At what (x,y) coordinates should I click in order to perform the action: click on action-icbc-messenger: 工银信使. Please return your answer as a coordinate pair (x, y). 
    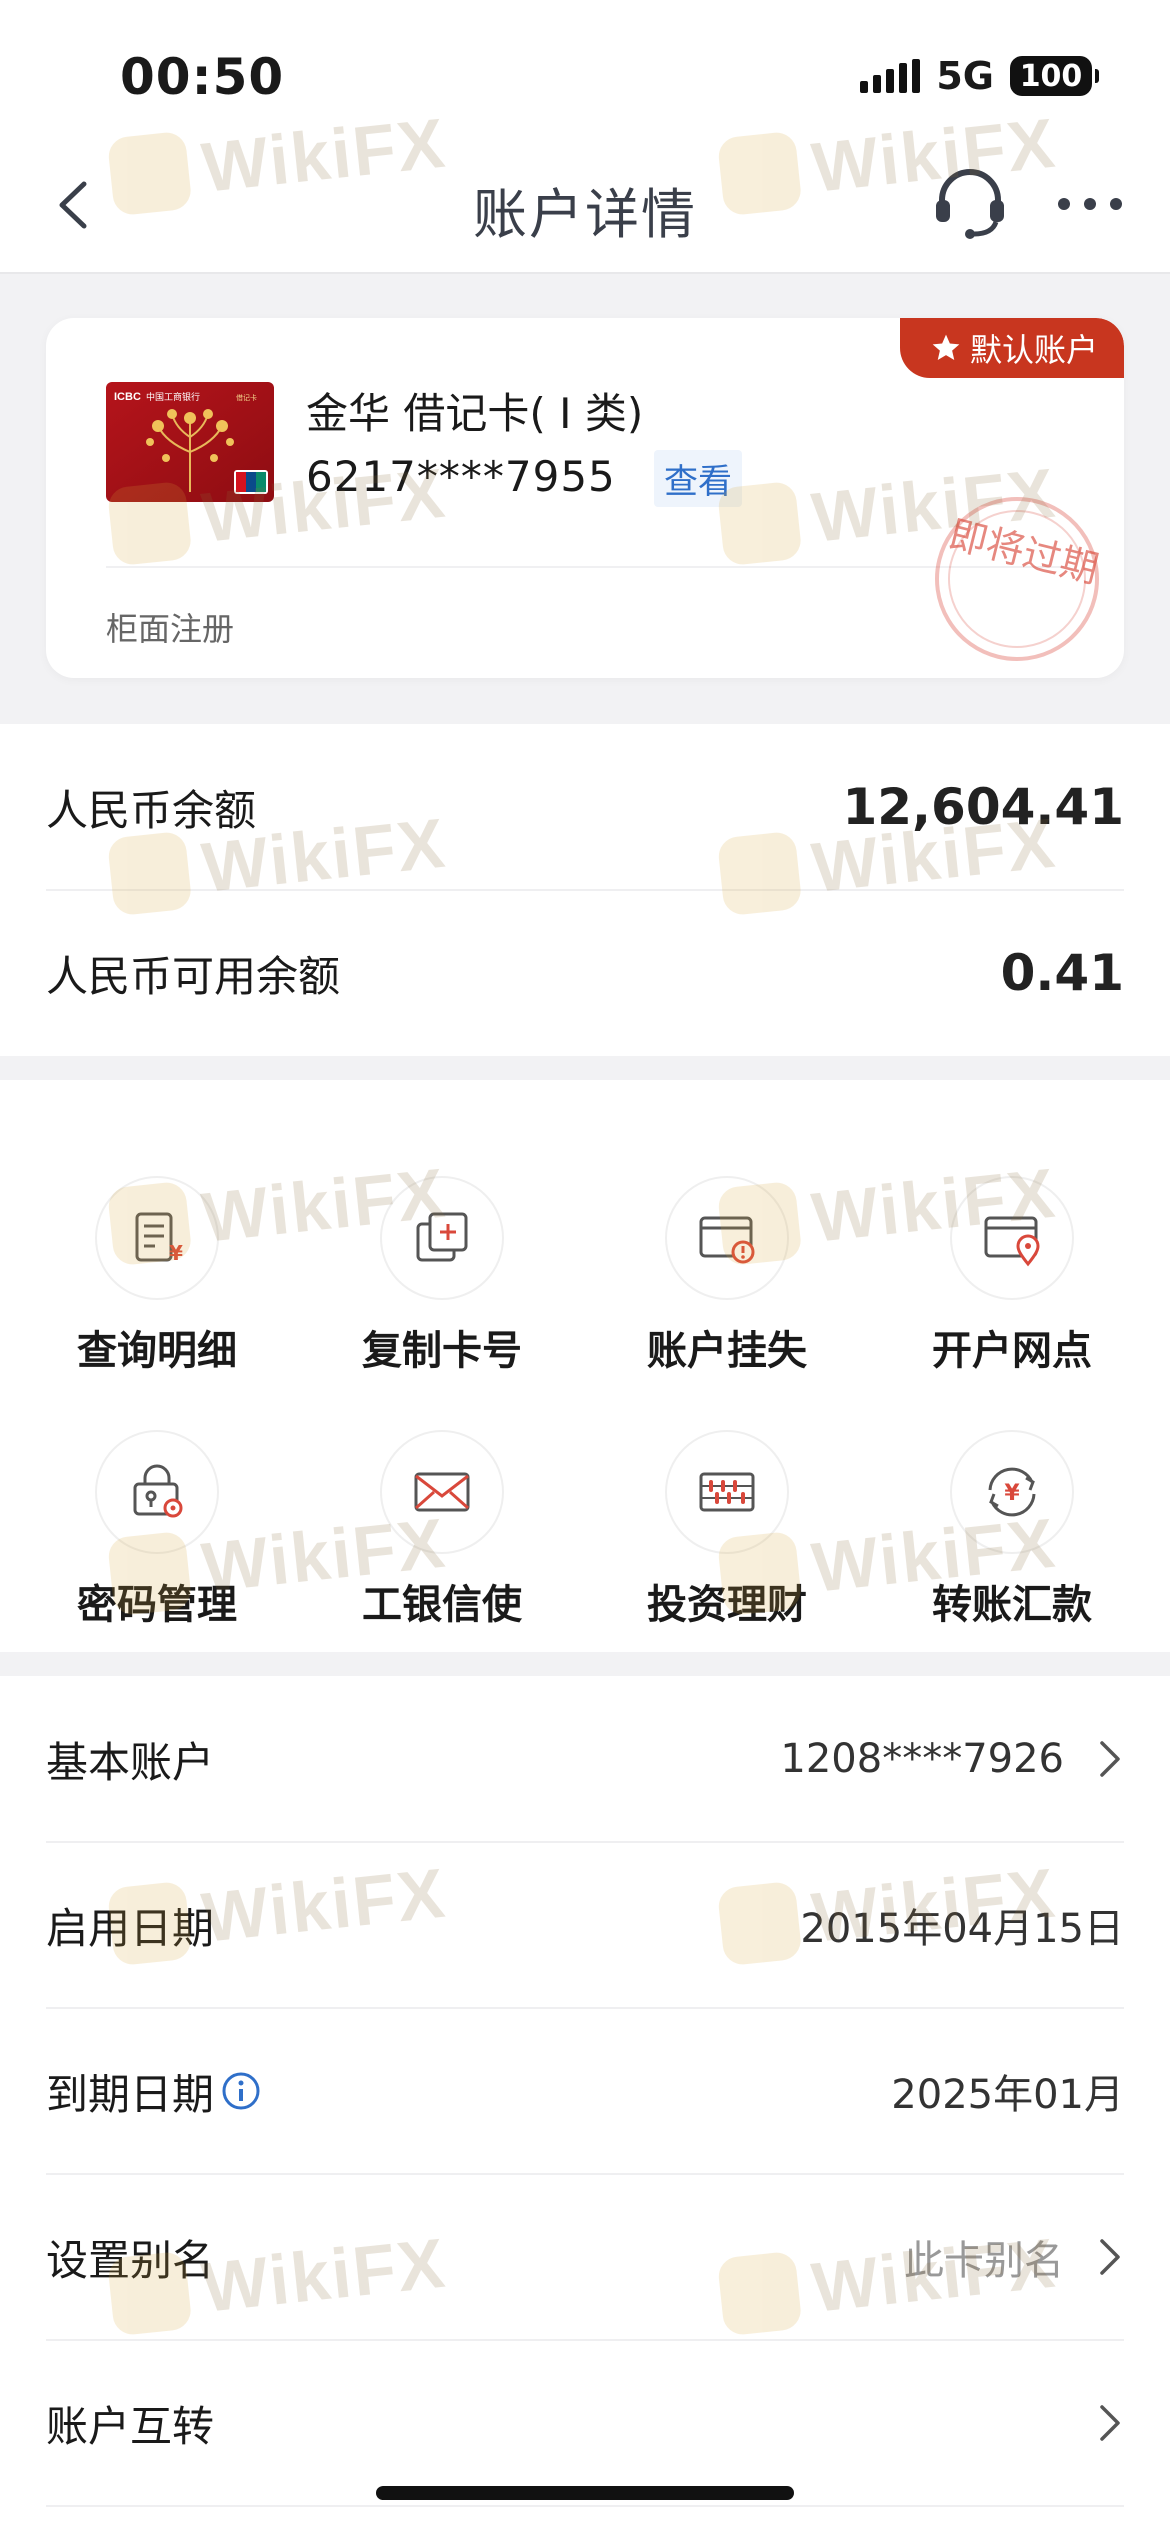
    Looking at the image, I should click on (442, 1496).